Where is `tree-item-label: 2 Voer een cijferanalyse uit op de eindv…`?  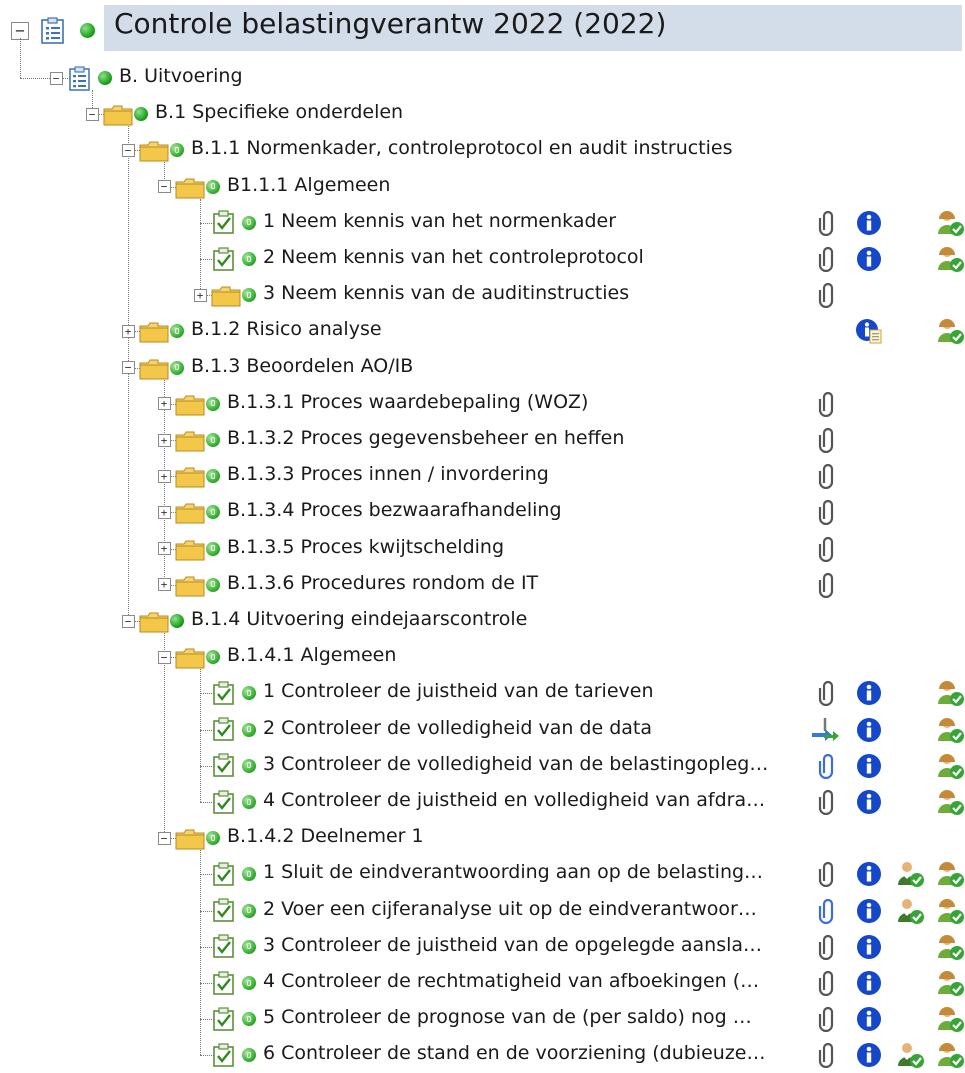
tree-item-label: 2 Voer een cijferanalyse uit op de eindv… is located at coordinates (510, 909).